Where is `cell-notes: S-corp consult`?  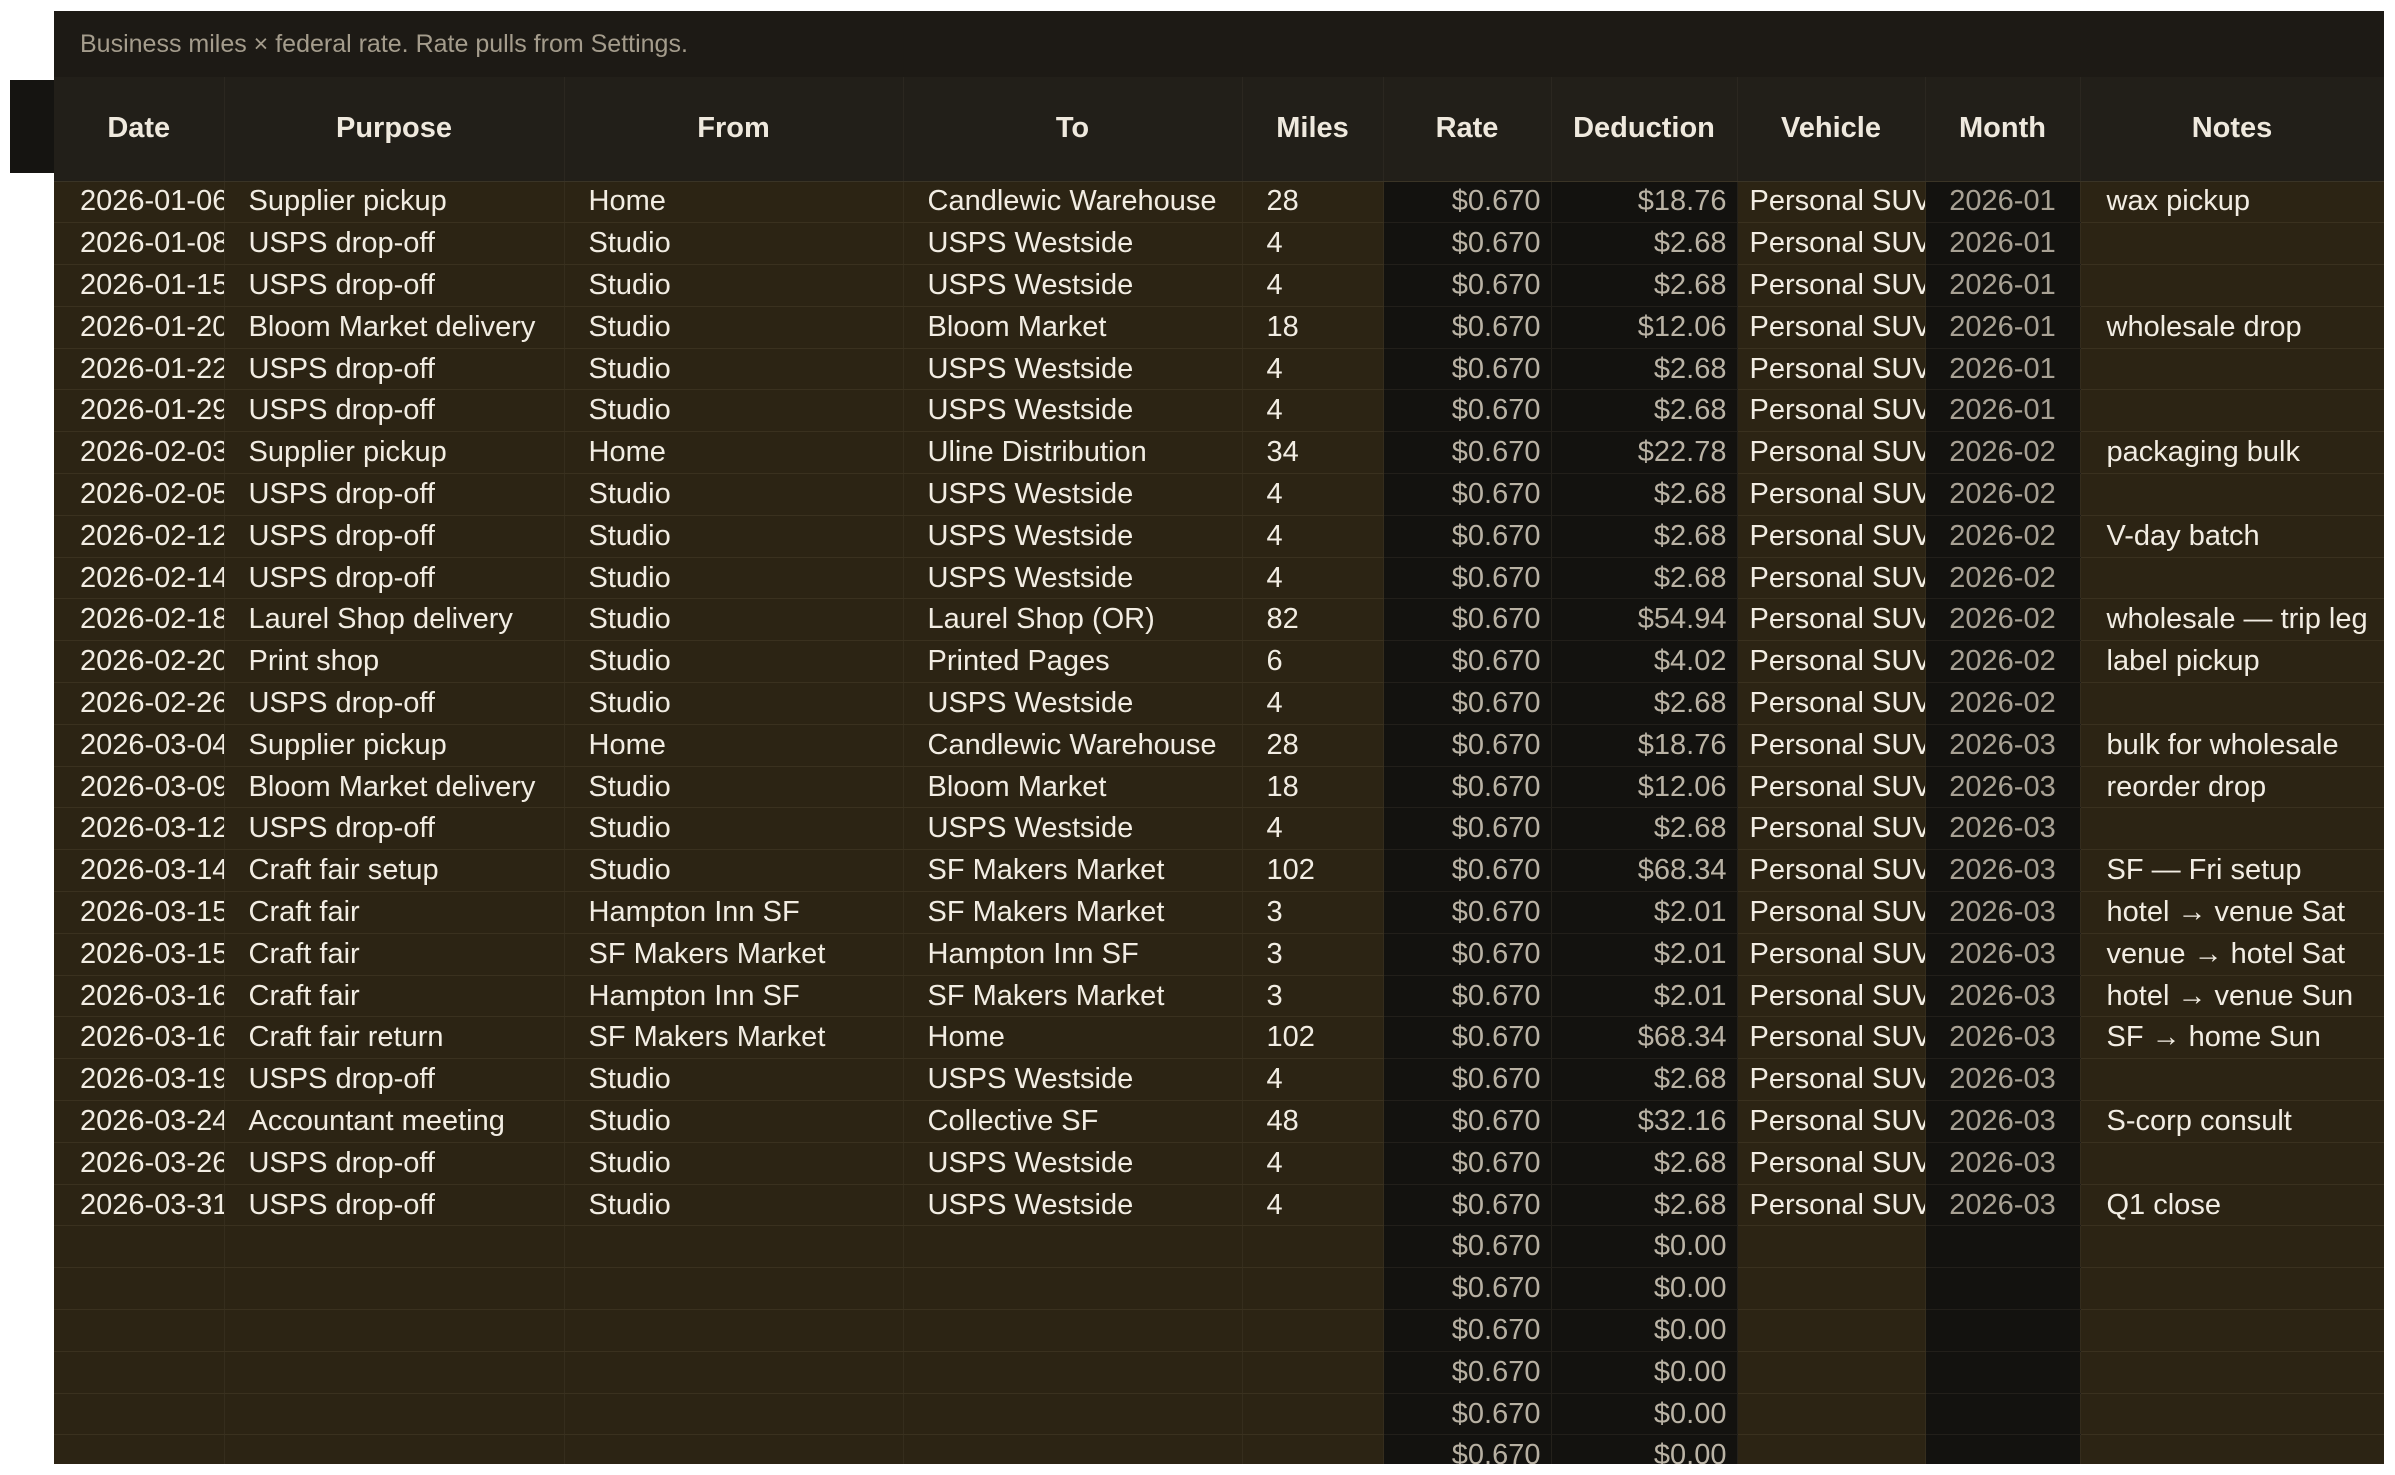
cell-notes: S-corp consult is located at coordinates (2232, 1121).